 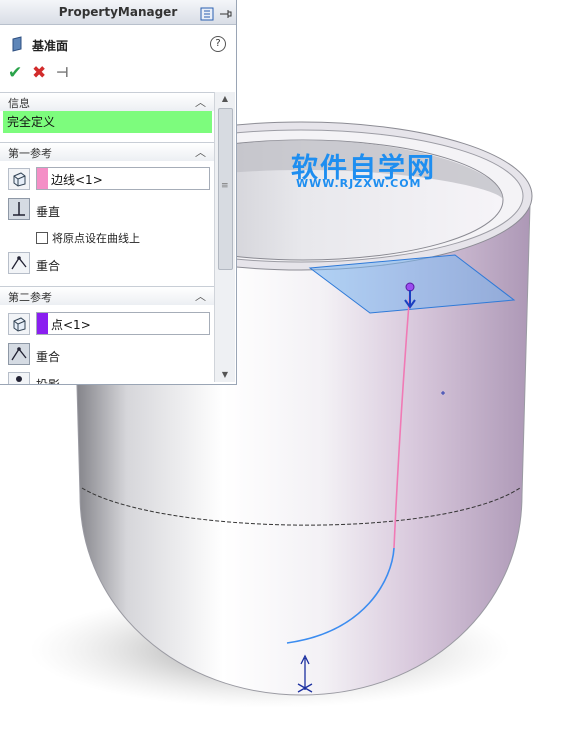 What do you see at coordinates (19, 103) in the screenshot?
I see `info-section-title: 信息` at bounding box center [19, 103].